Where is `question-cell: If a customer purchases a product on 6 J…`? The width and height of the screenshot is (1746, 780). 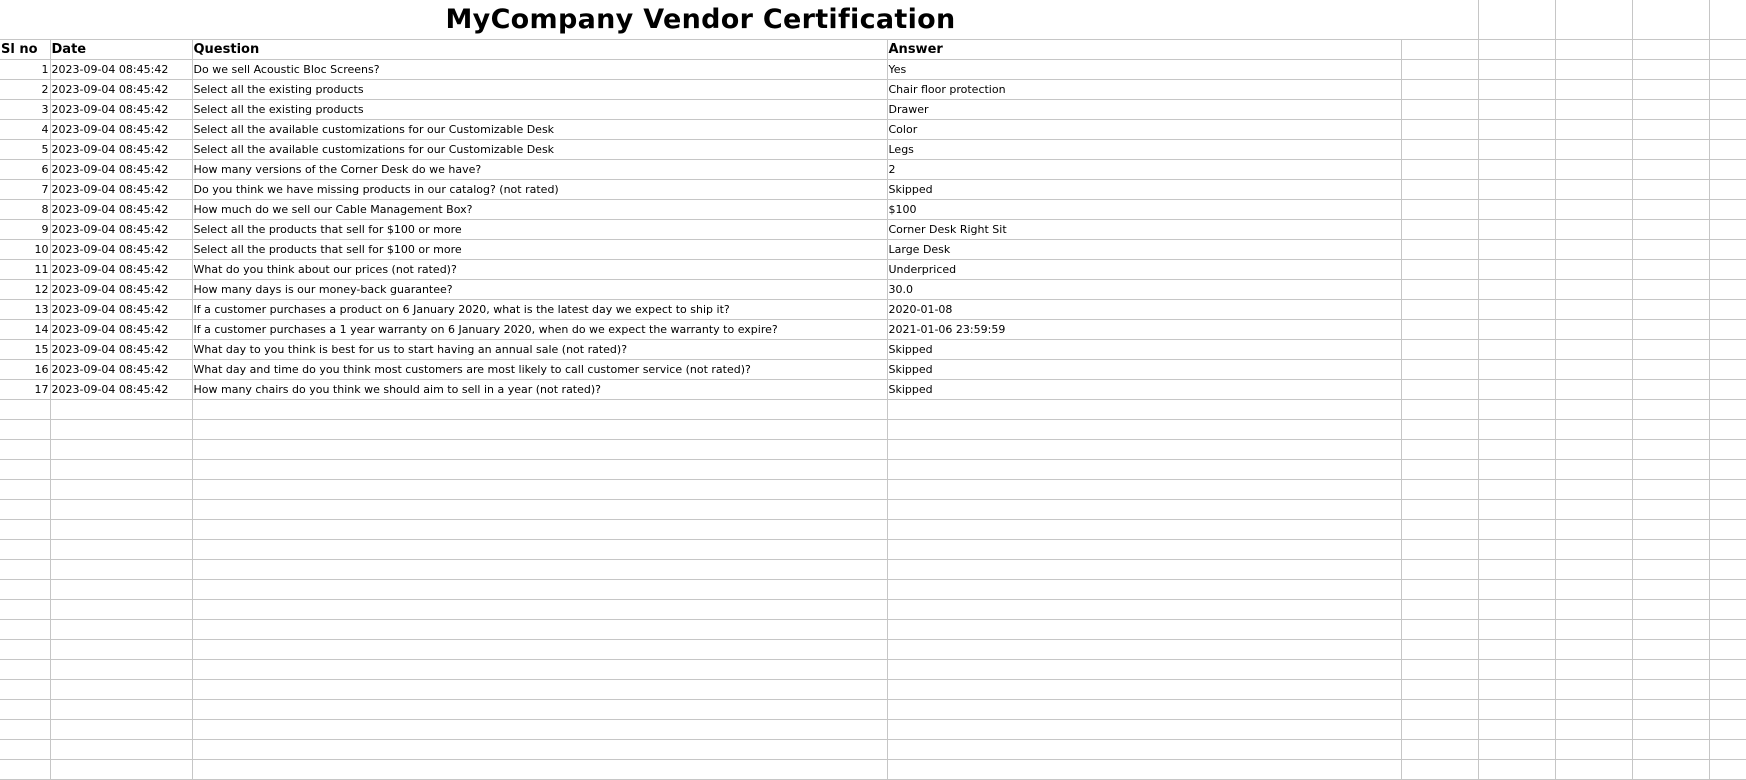 question-cell: If a customer purchases a product on 6 J… is located at coordinates (540, 309).